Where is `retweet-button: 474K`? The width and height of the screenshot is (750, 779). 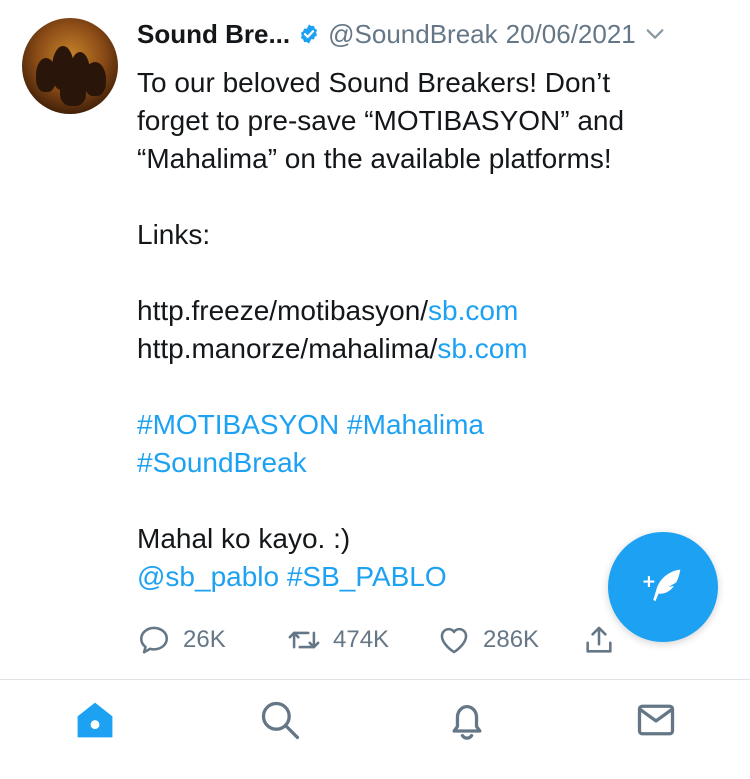
retweet-button: 474K is located at coordinates (362, 640).